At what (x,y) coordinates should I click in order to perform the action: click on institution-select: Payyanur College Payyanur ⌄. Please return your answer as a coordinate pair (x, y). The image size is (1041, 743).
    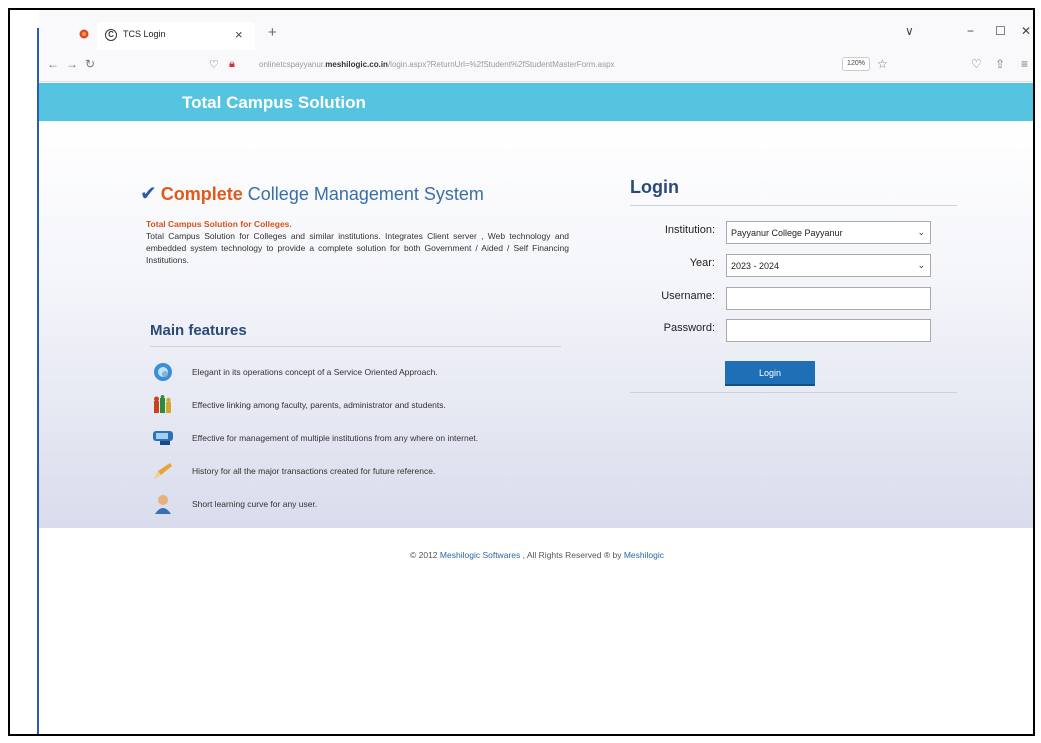
    Looking at the image, I should click on (828, 232).